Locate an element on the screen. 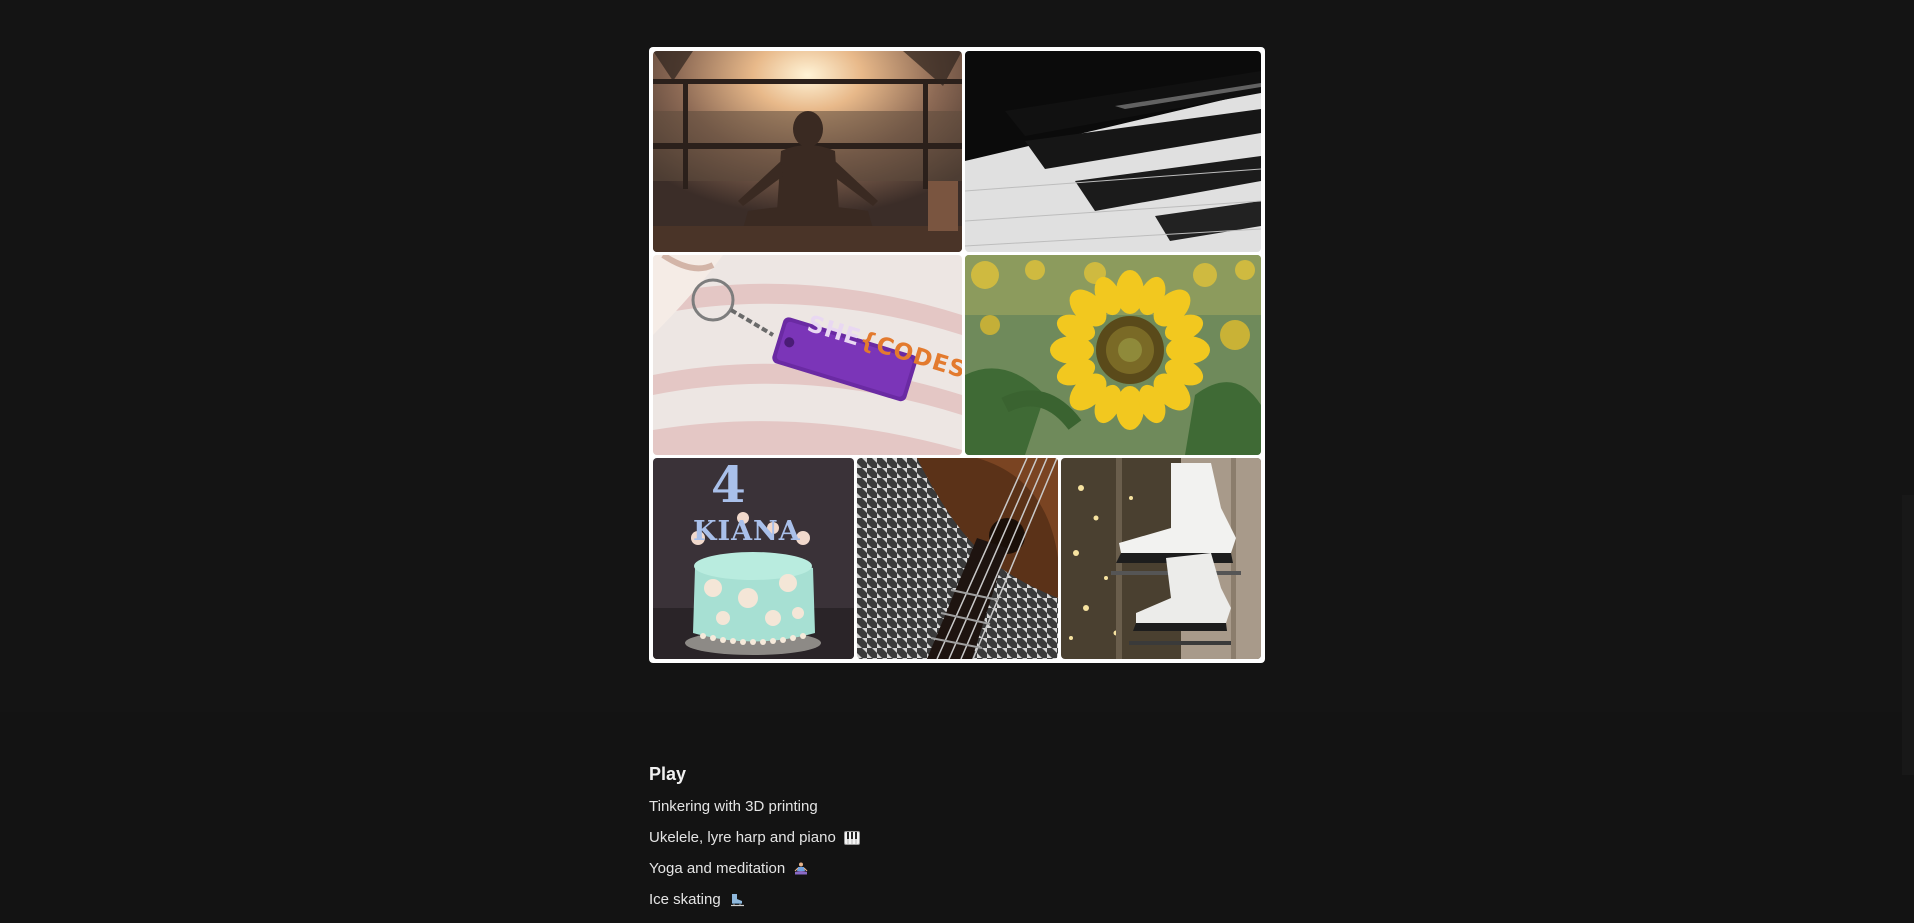  piano-icon is located at coordinates (851, 838).